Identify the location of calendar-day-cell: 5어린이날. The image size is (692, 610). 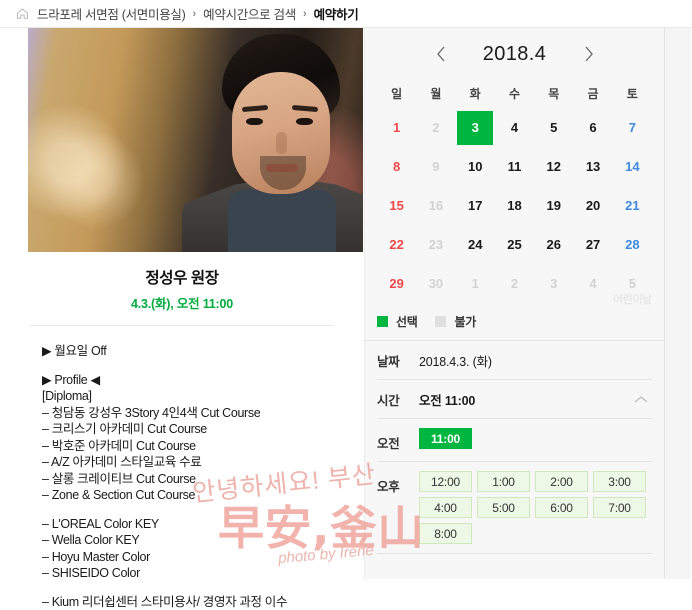
(632, 283).